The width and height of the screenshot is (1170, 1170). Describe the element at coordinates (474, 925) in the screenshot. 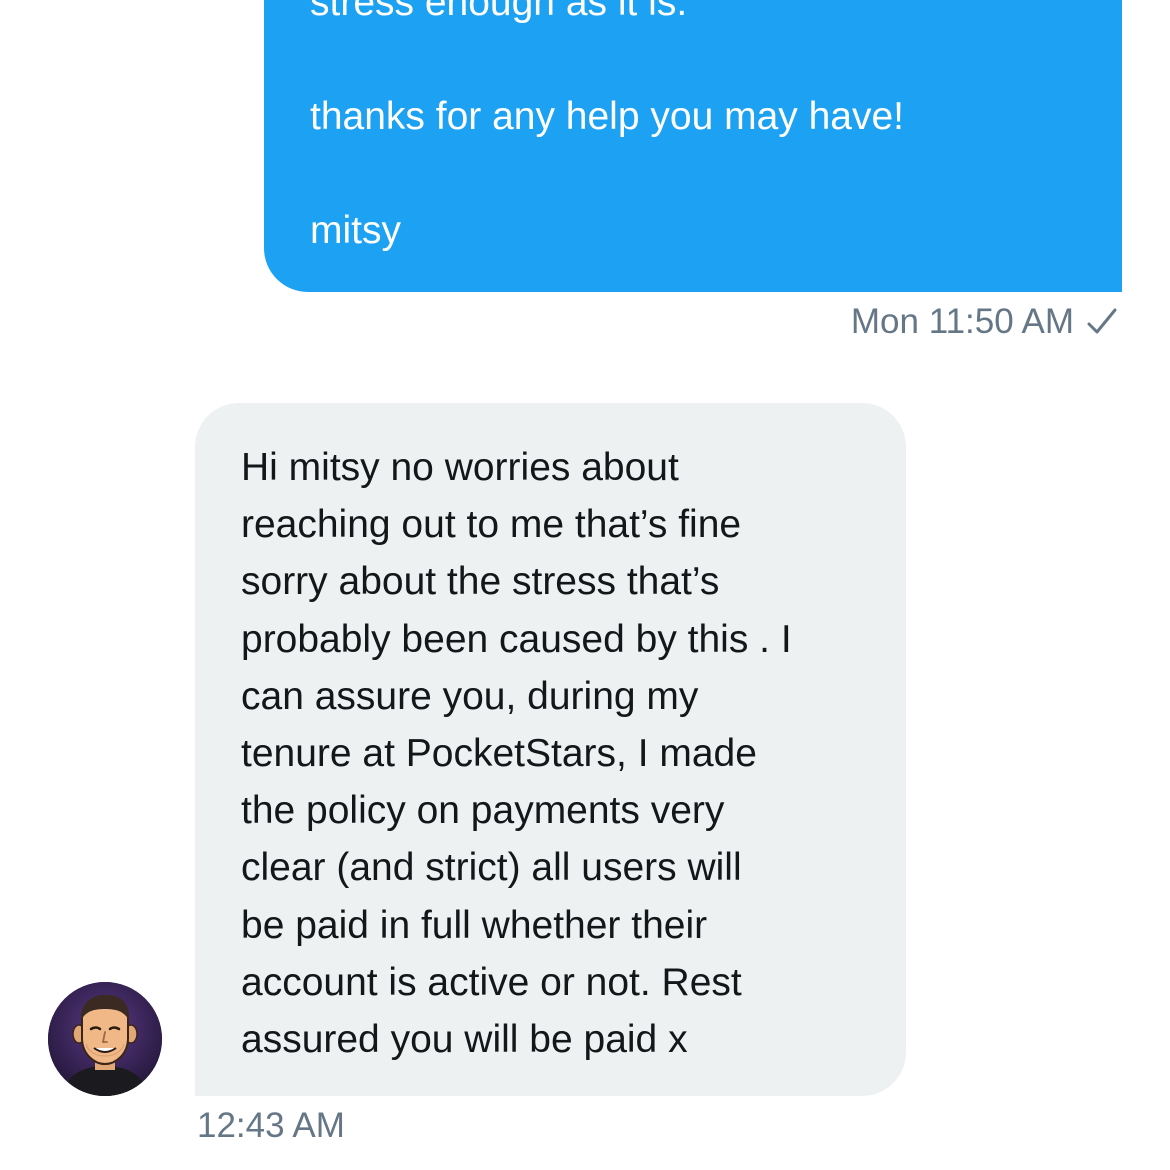

I see `received-message-line: be paid in full whether their` at that location.